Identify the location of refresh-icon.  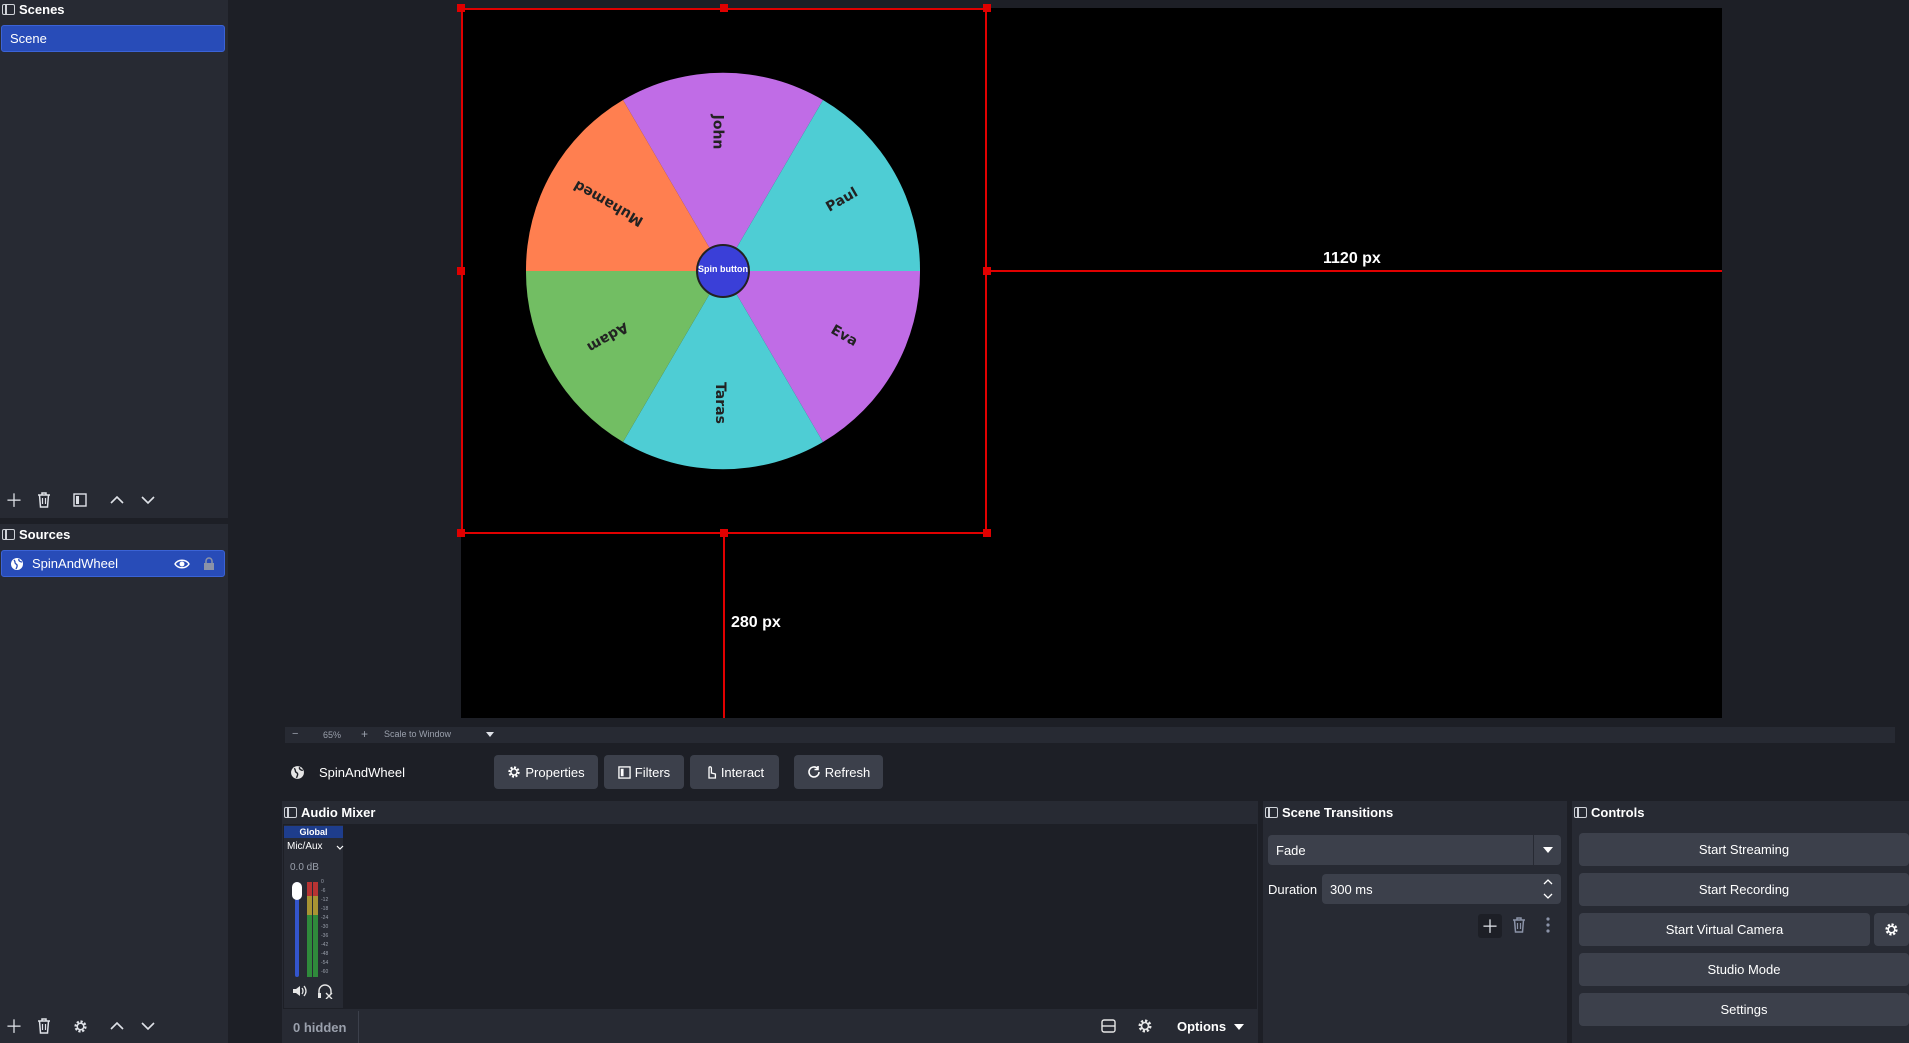
(813, 772).